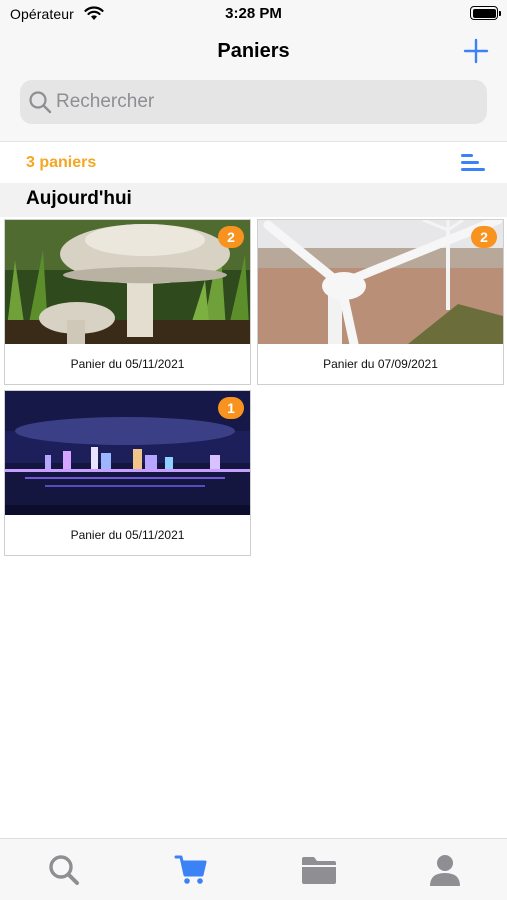 This screenshot has height=900, width=507. Describe the element at coordinates (474, 163) in the screenshot. I see `sort-button` at that location.